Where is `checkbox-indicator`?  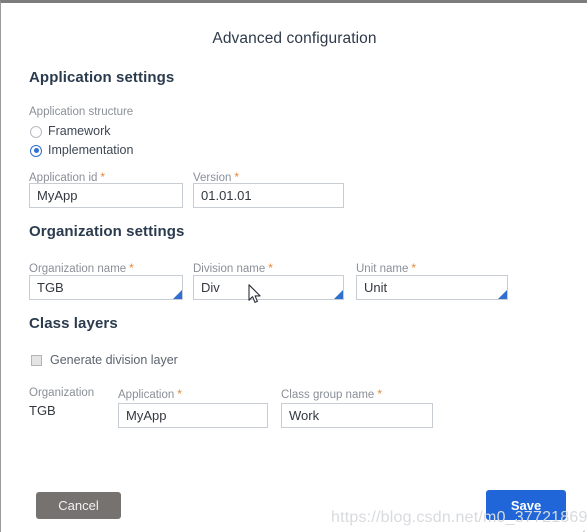 checkbox-indicator is located at coordinates (36, 360).